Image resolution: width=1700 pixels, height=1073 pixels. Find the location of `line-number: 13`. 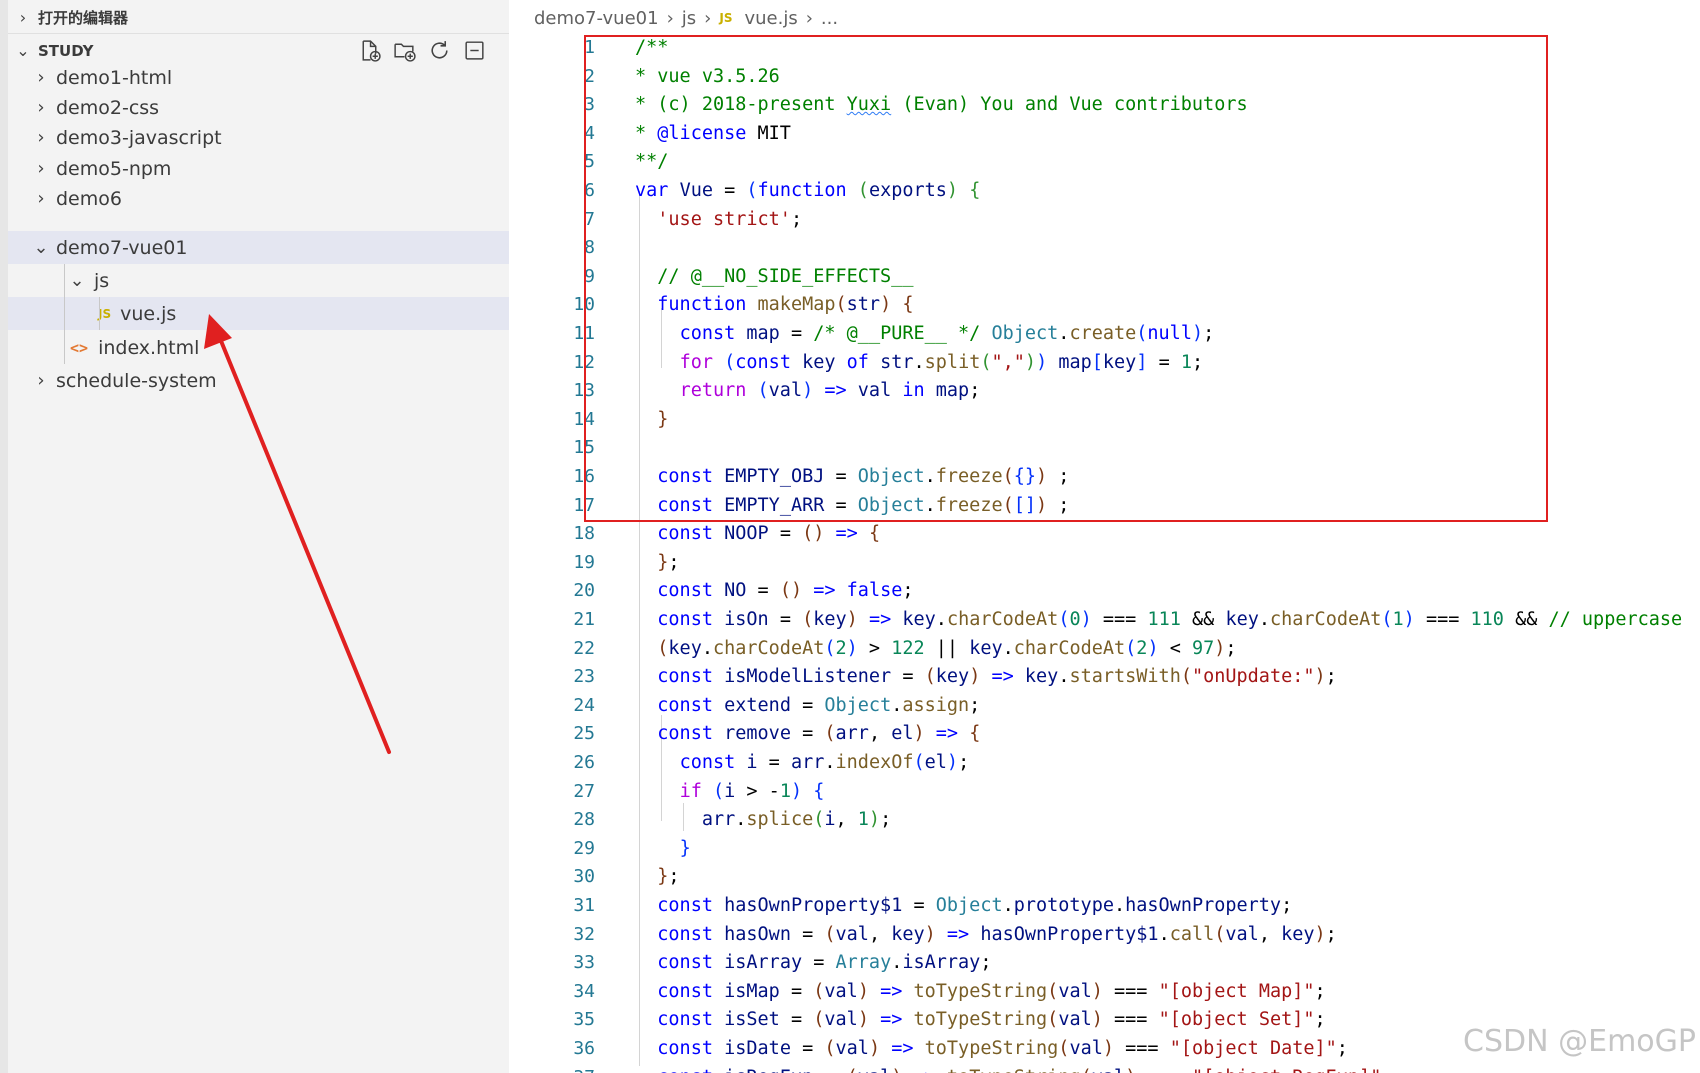

line-number: 13 is located at coordinates (584, 391).